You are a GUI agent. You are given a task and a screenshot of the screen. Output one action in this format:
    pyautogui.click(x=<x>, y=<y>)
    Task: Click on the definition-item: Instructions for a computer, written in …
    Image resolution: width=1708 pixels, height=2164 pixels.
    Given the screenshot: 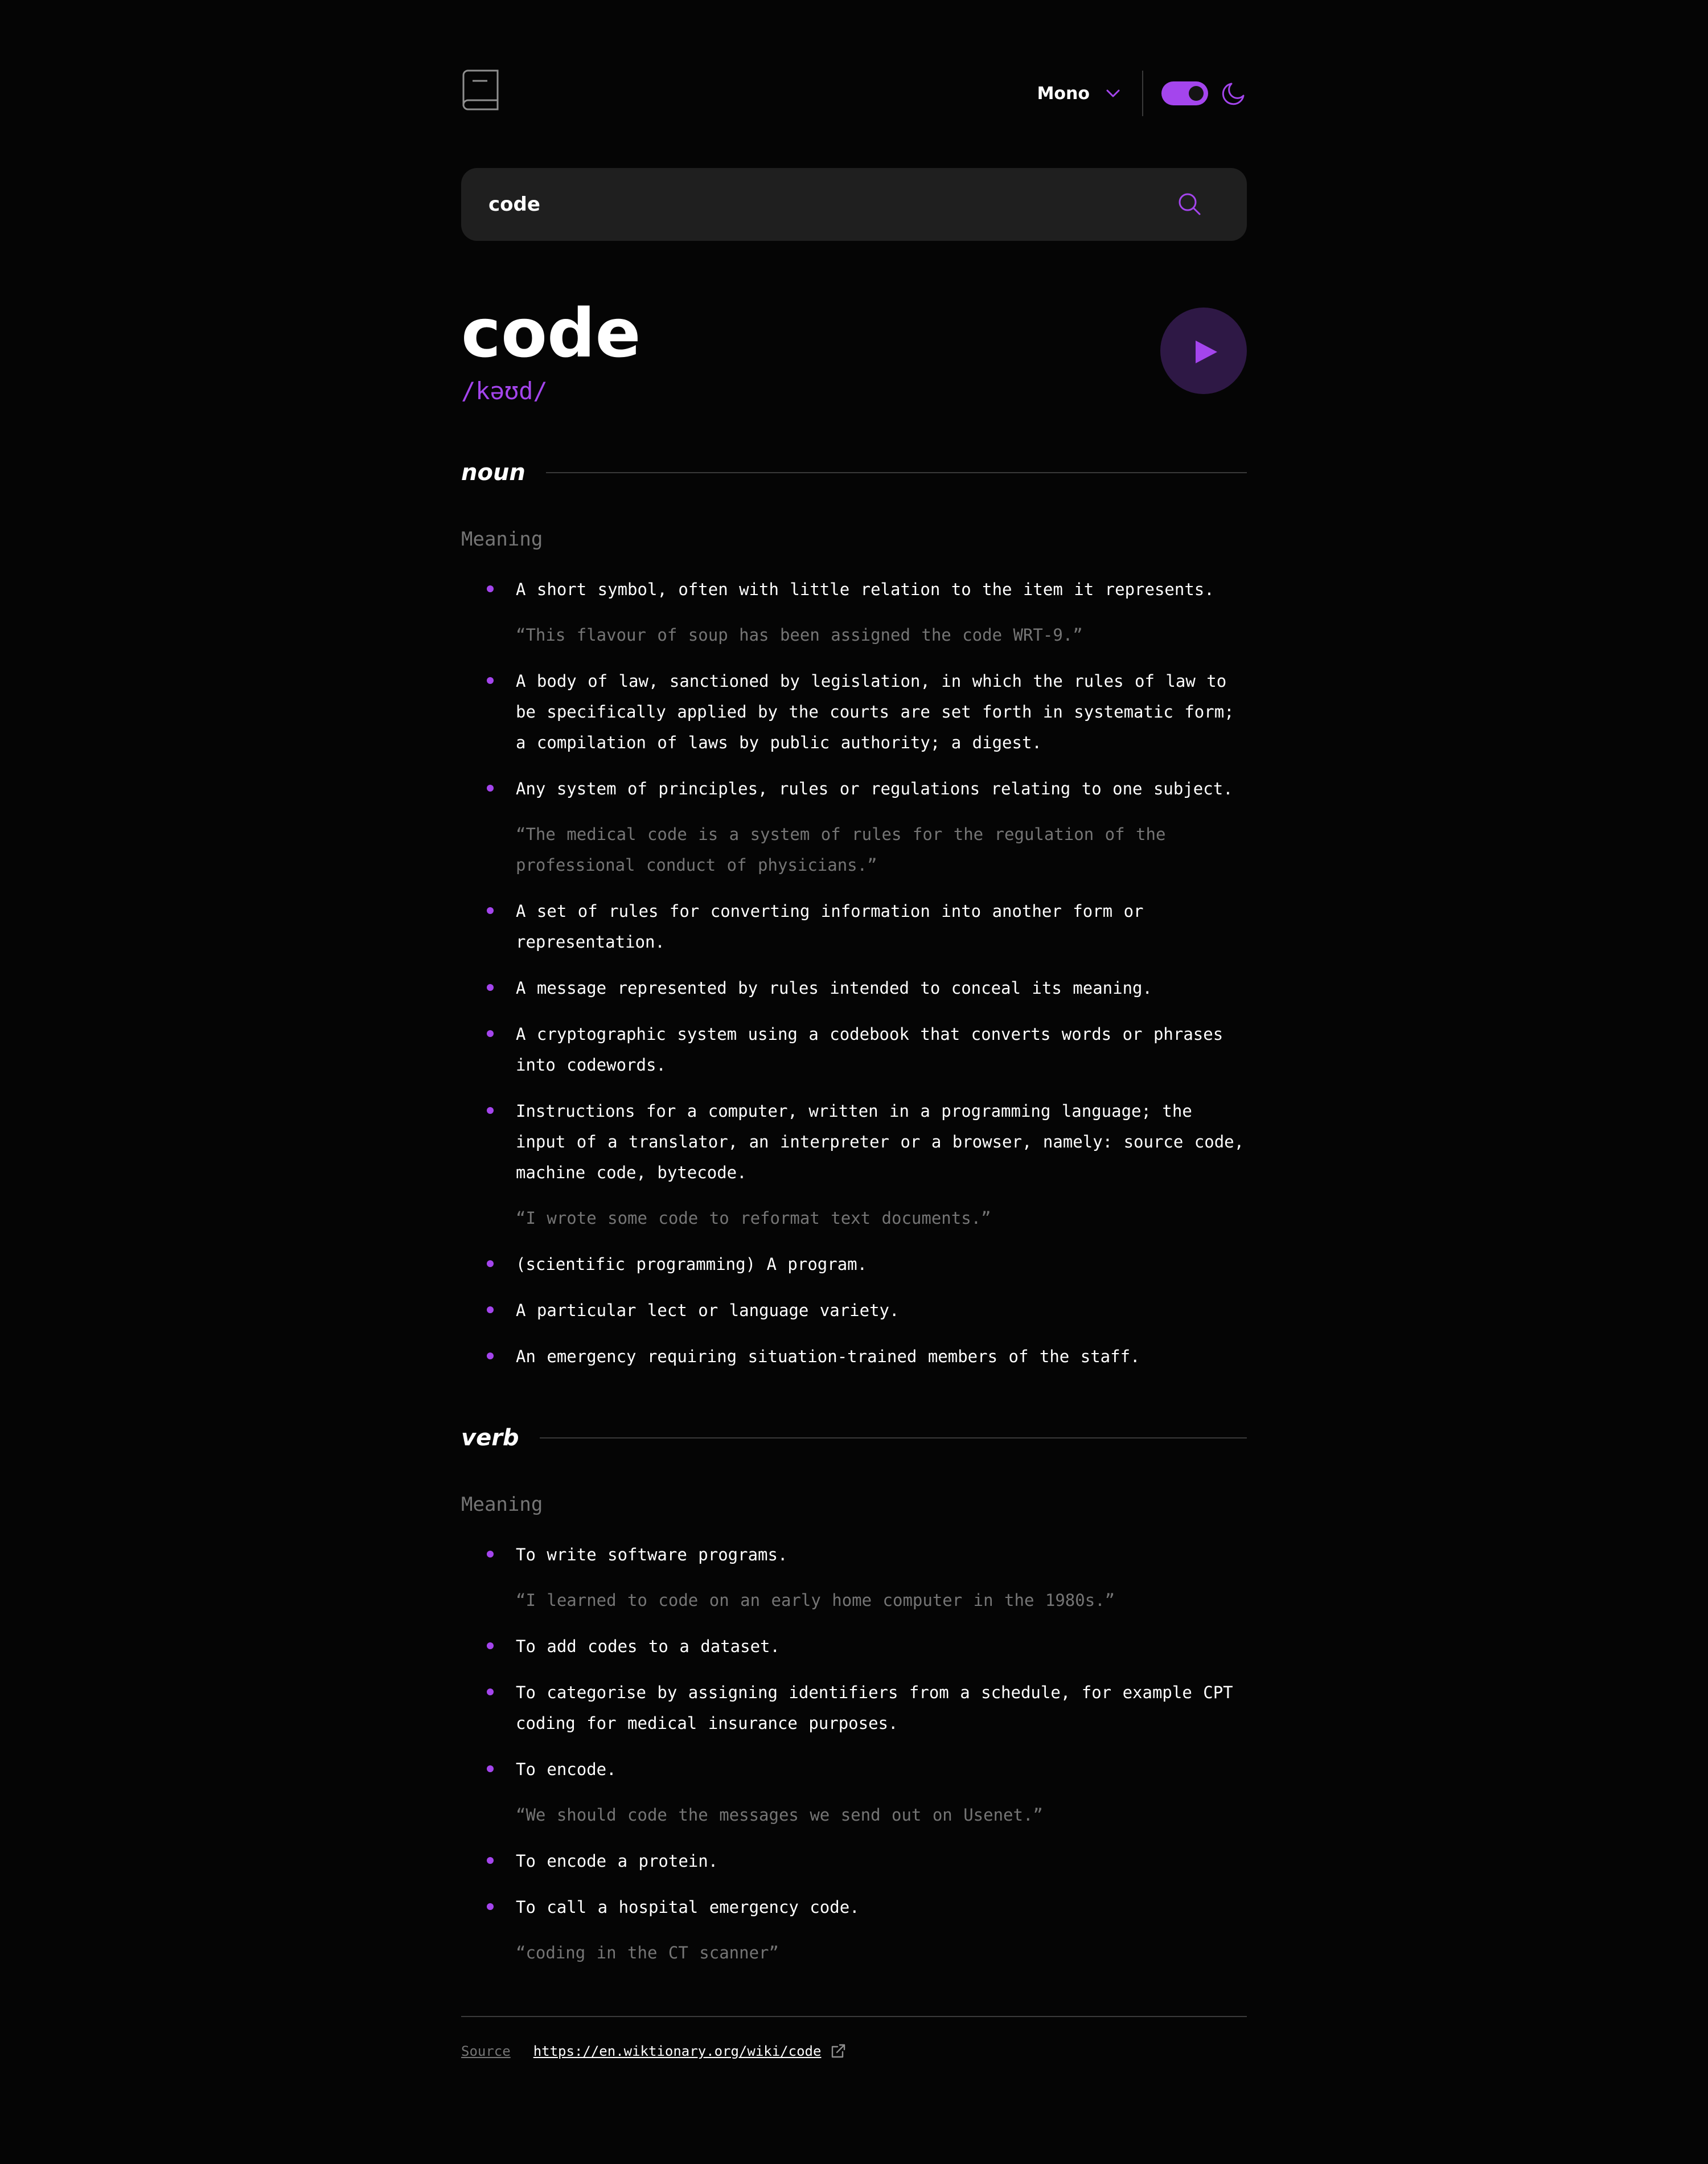 What is the action you would take?
    pyautogui.click(x=854, y=1165)
    